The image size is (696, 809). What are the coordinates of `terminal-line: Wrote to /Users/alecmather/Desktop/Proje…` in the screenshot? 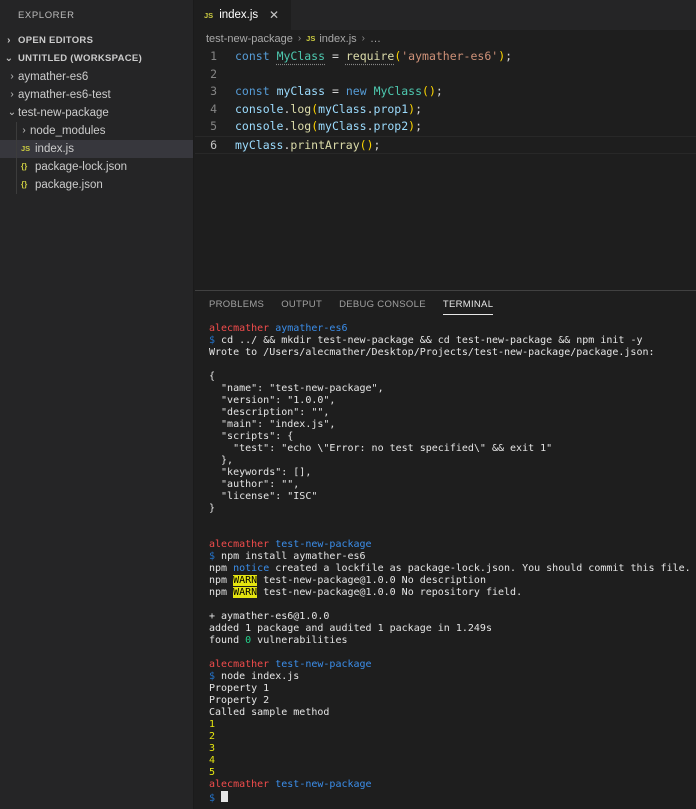 It's located at (432, 352).